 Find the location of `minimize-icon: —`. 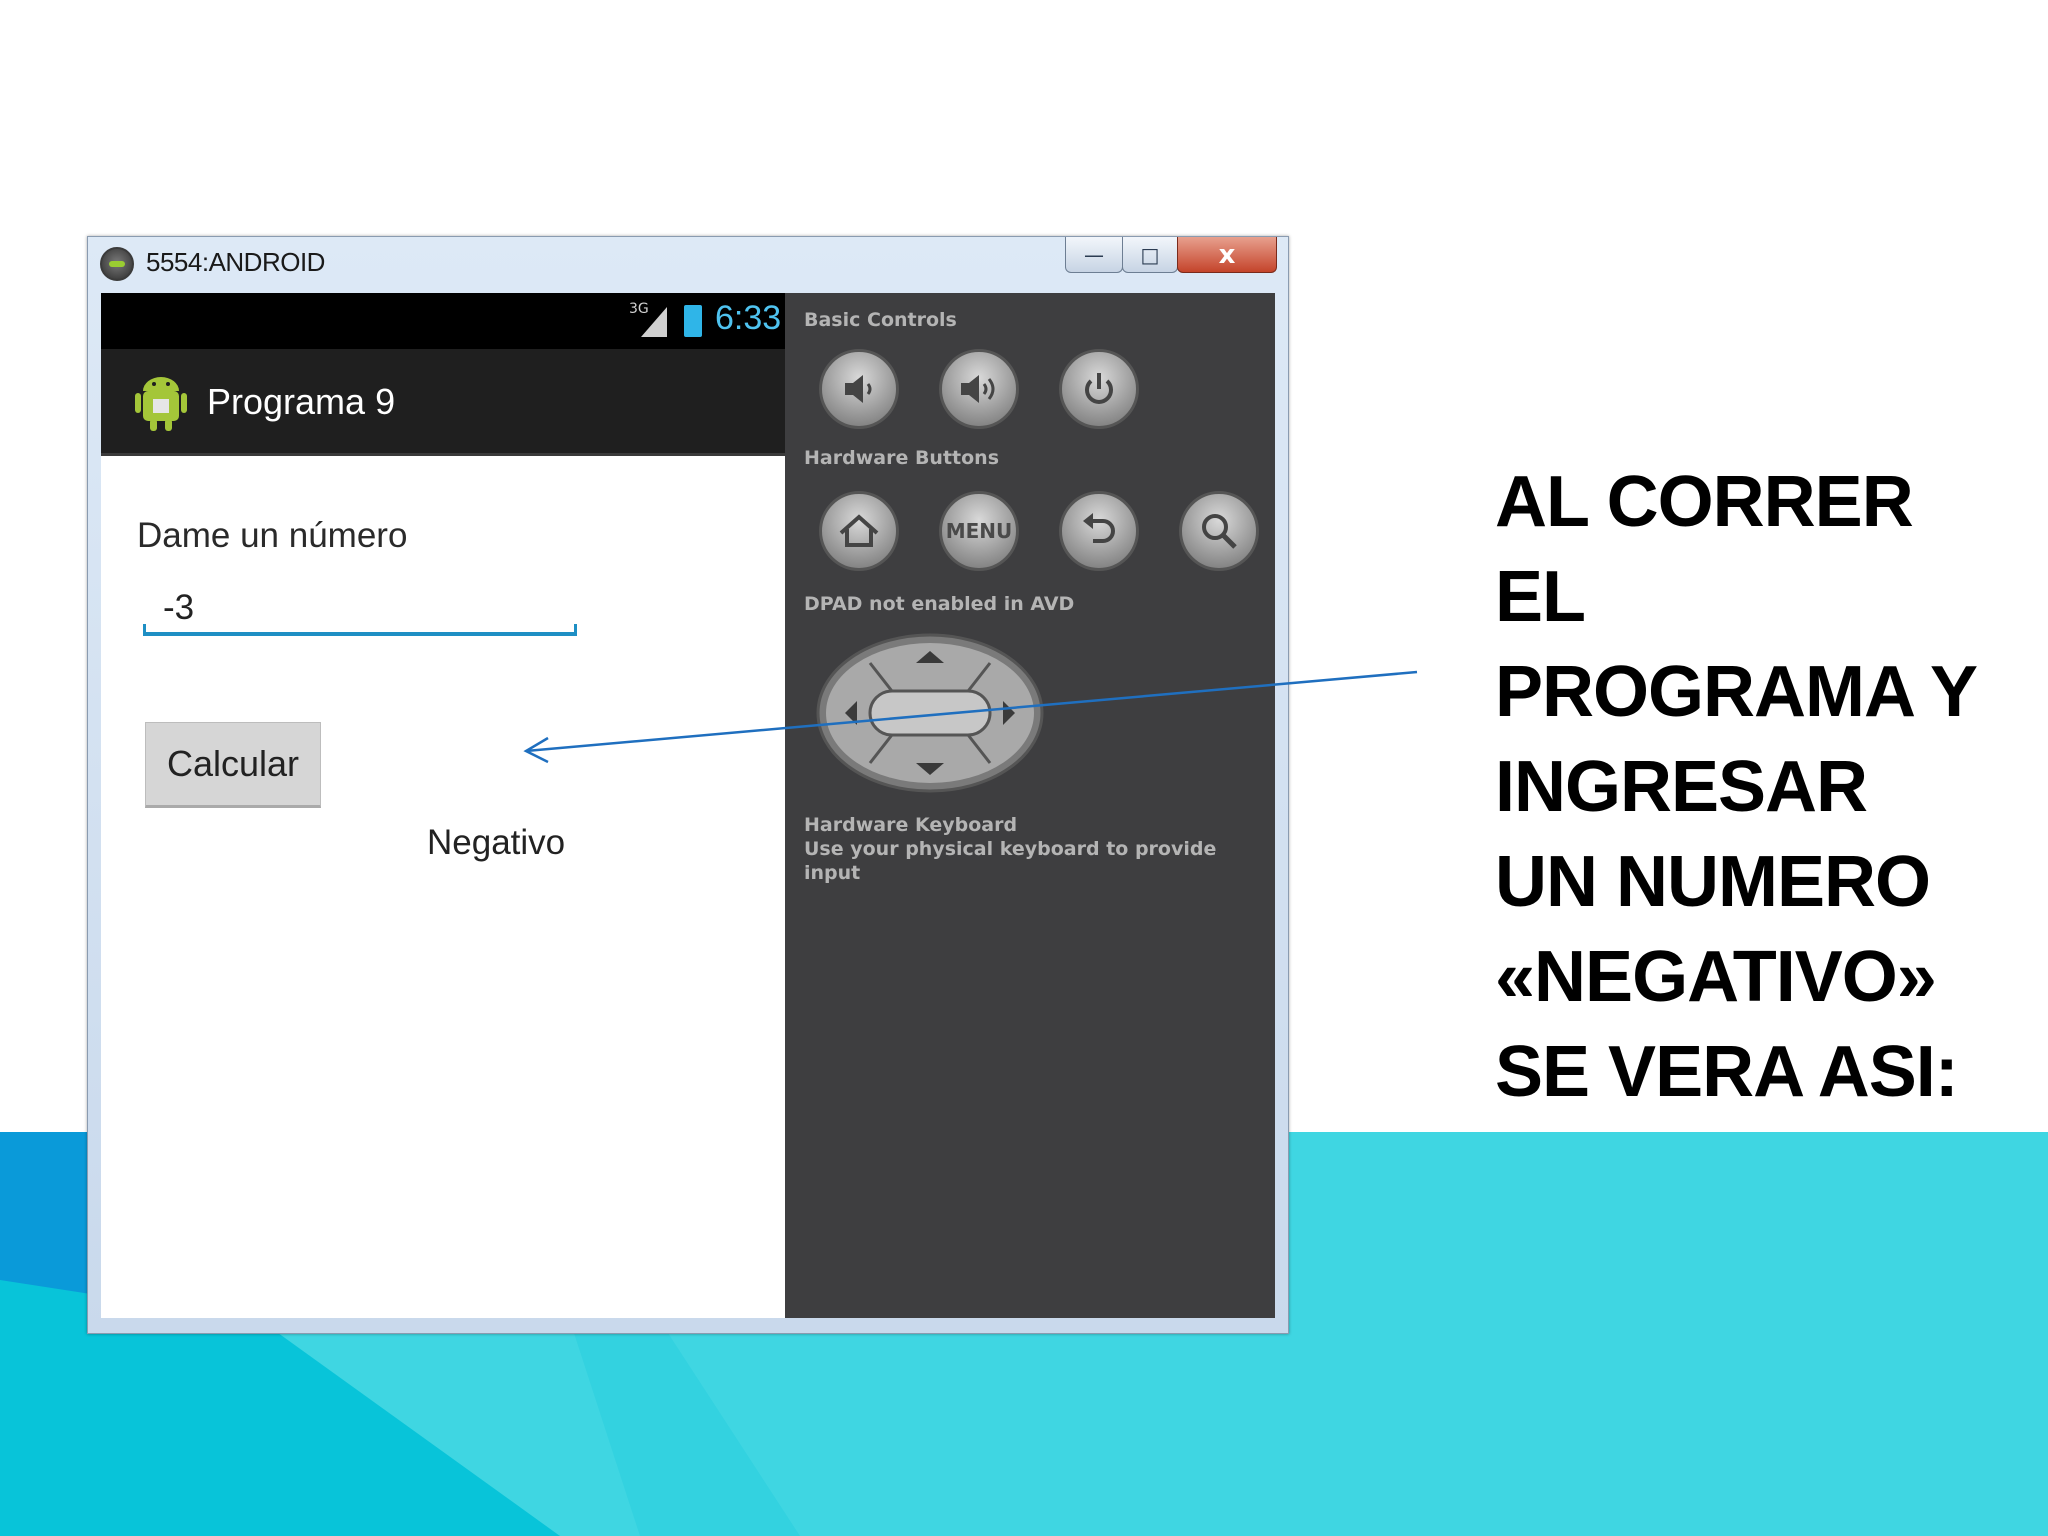

minimize-icon: — is located at coordinates (1094, 254).